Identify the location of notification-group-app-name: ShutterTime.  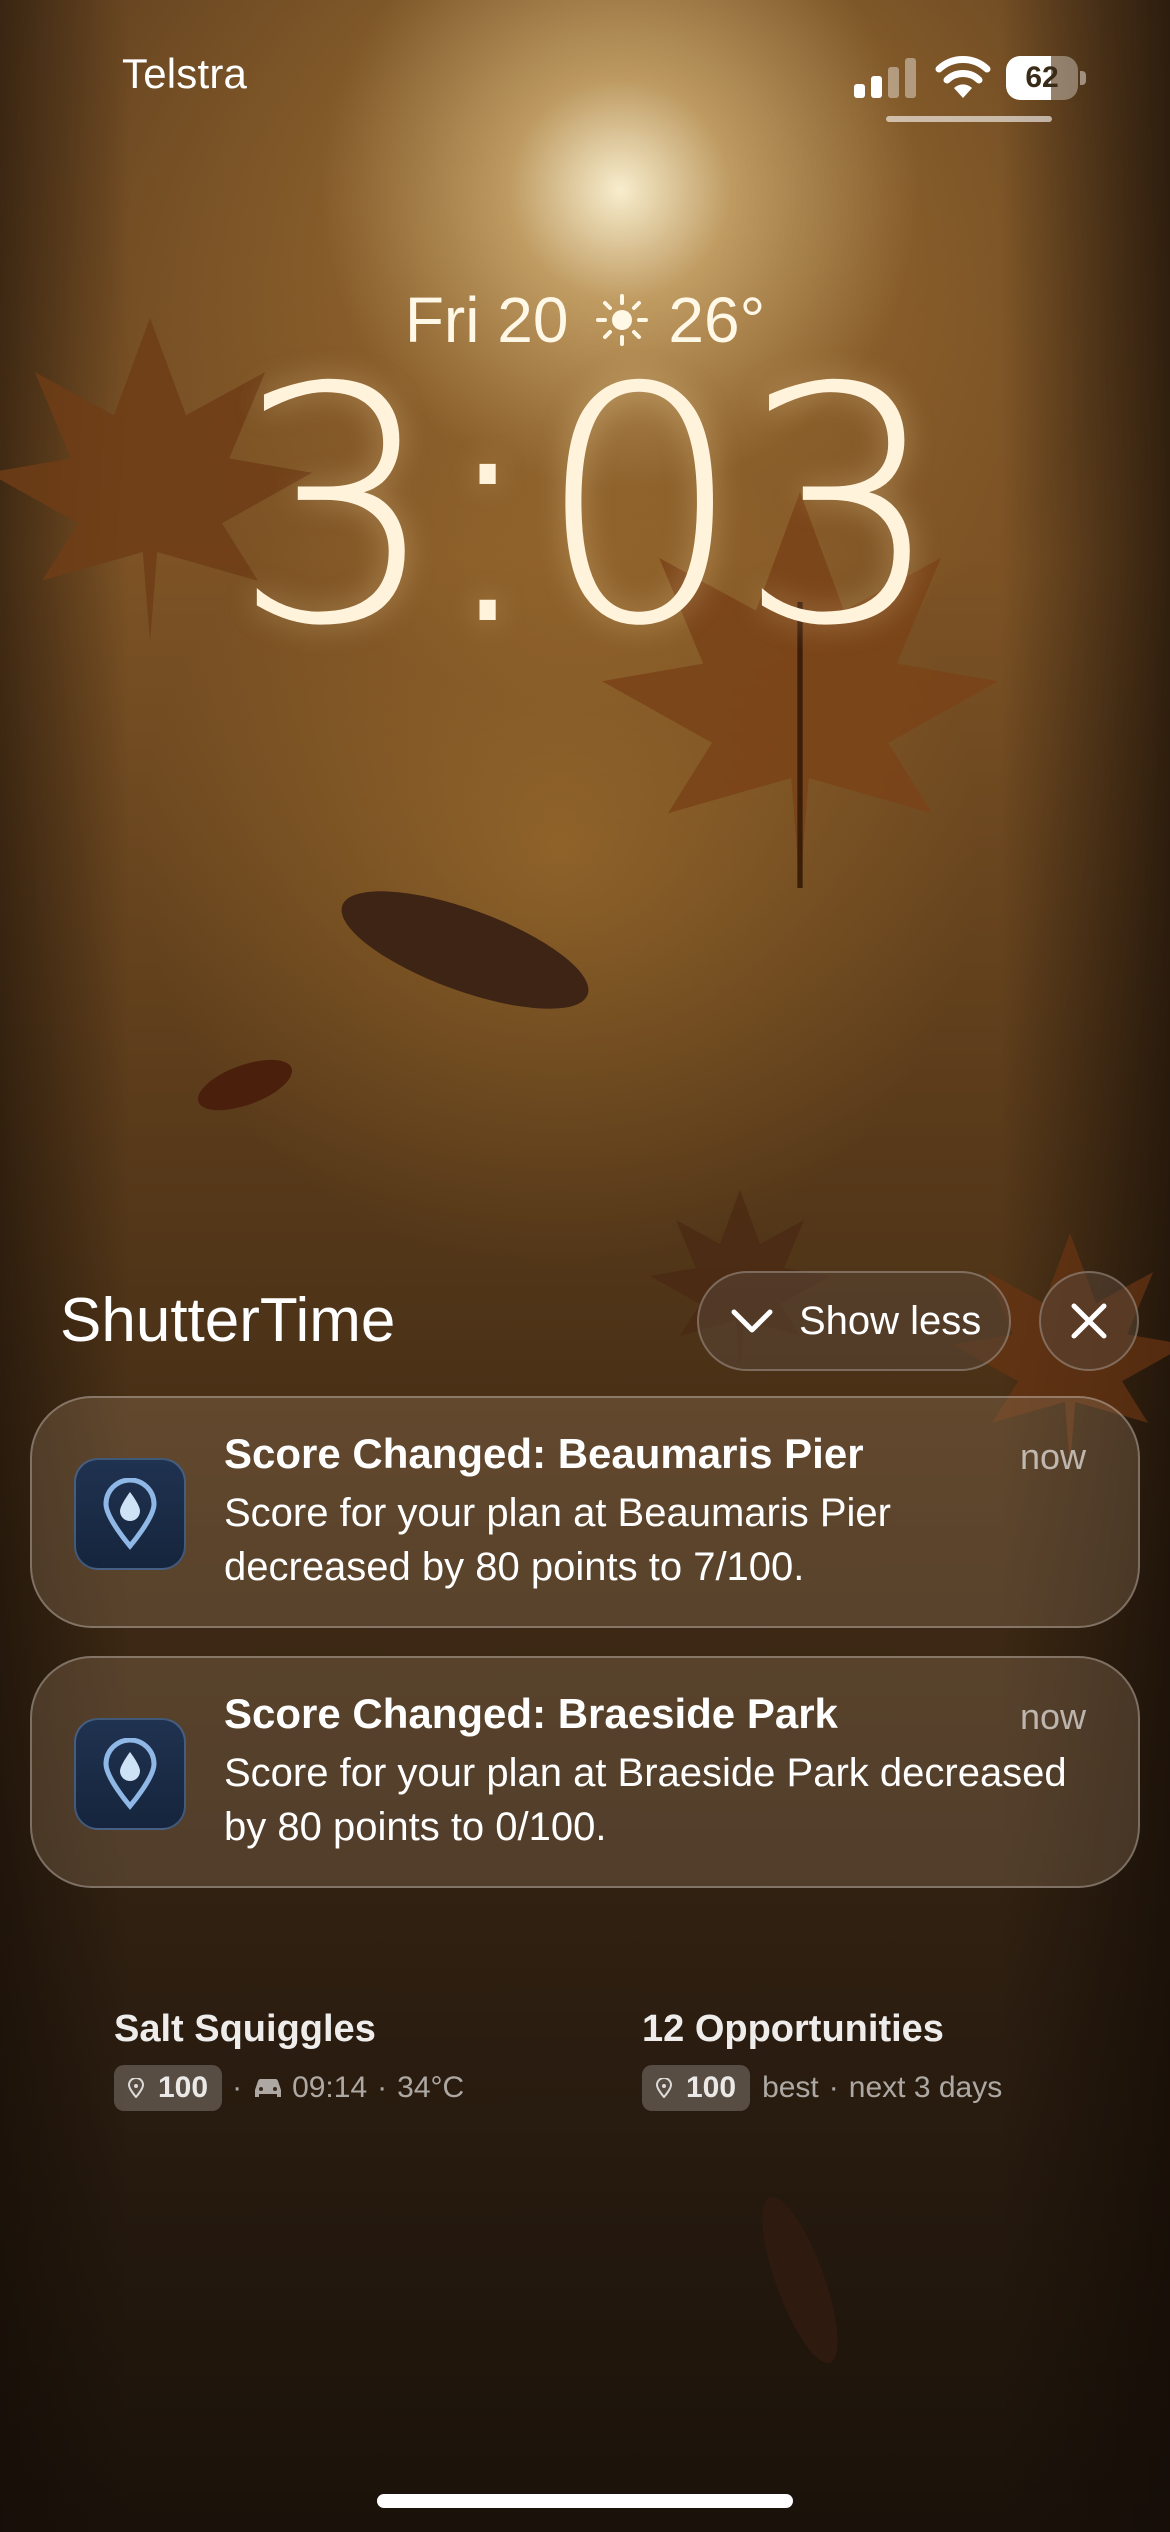
(228, 1320).